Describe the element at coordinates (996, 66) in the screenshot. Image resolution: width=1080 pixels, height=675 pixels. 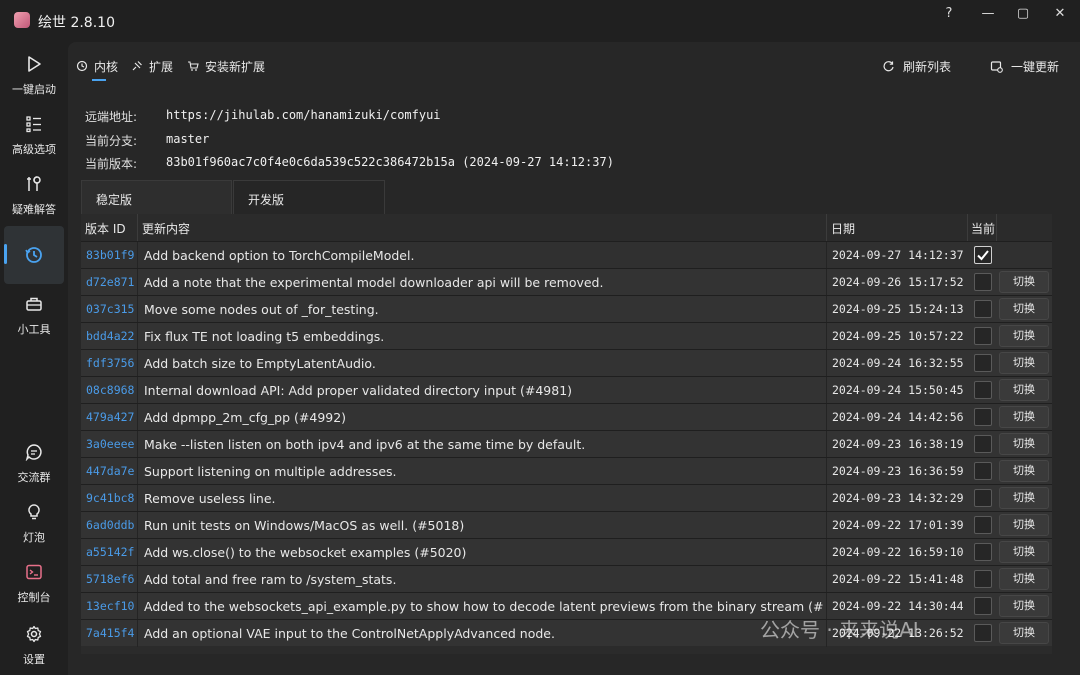
I see `update-icon` at that location.